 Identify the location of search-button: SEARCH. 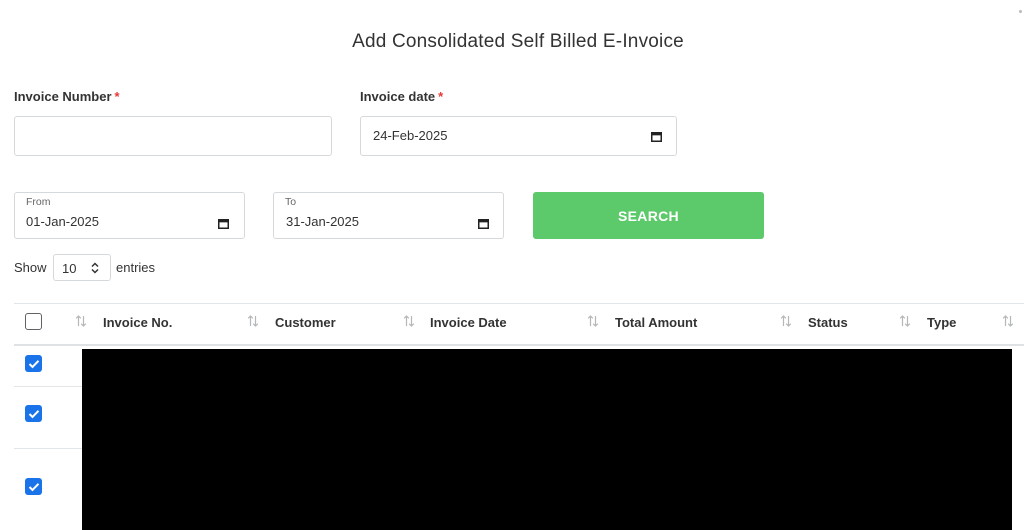
(648, 215).